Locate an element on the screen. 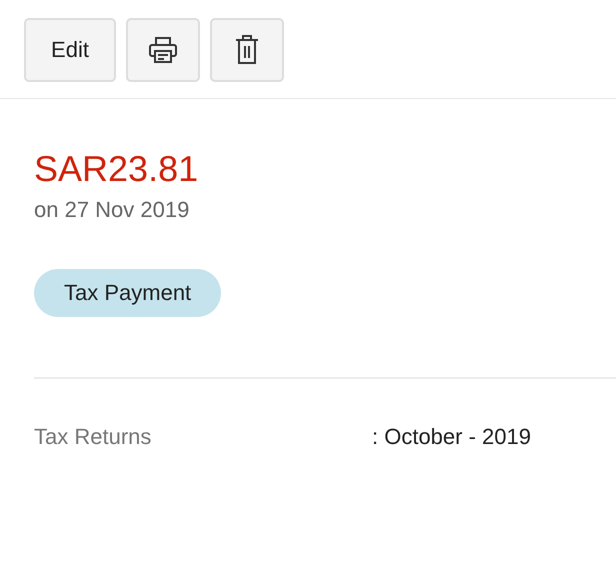  print-button is located at coordinates (163, 50).